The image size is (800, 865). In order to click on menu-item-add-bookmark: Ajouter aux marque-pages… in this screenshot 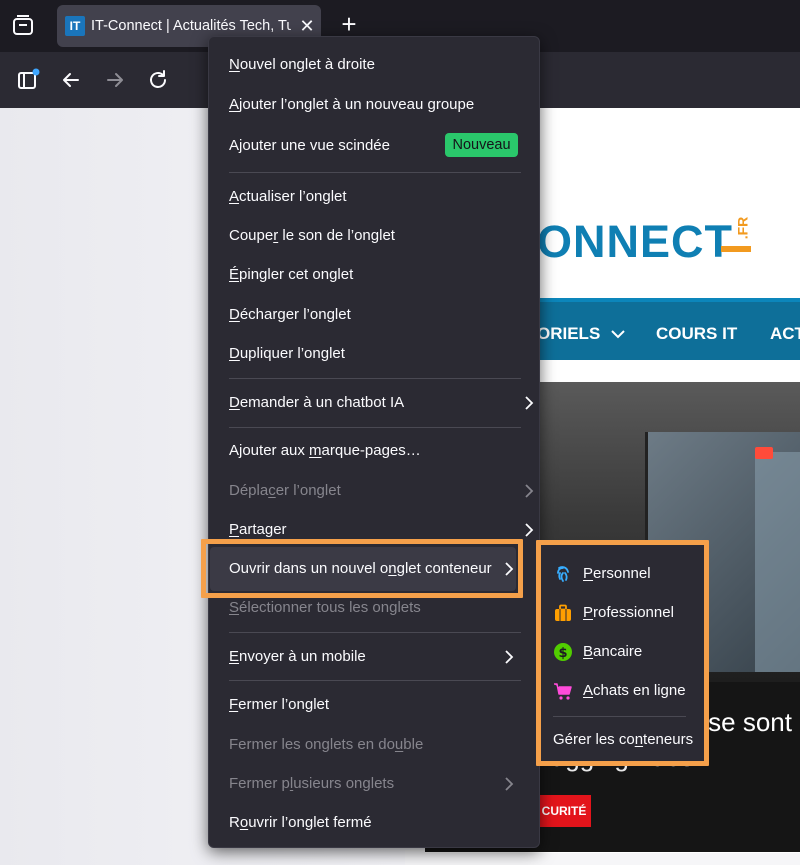, I will do `click(379, 451)`.